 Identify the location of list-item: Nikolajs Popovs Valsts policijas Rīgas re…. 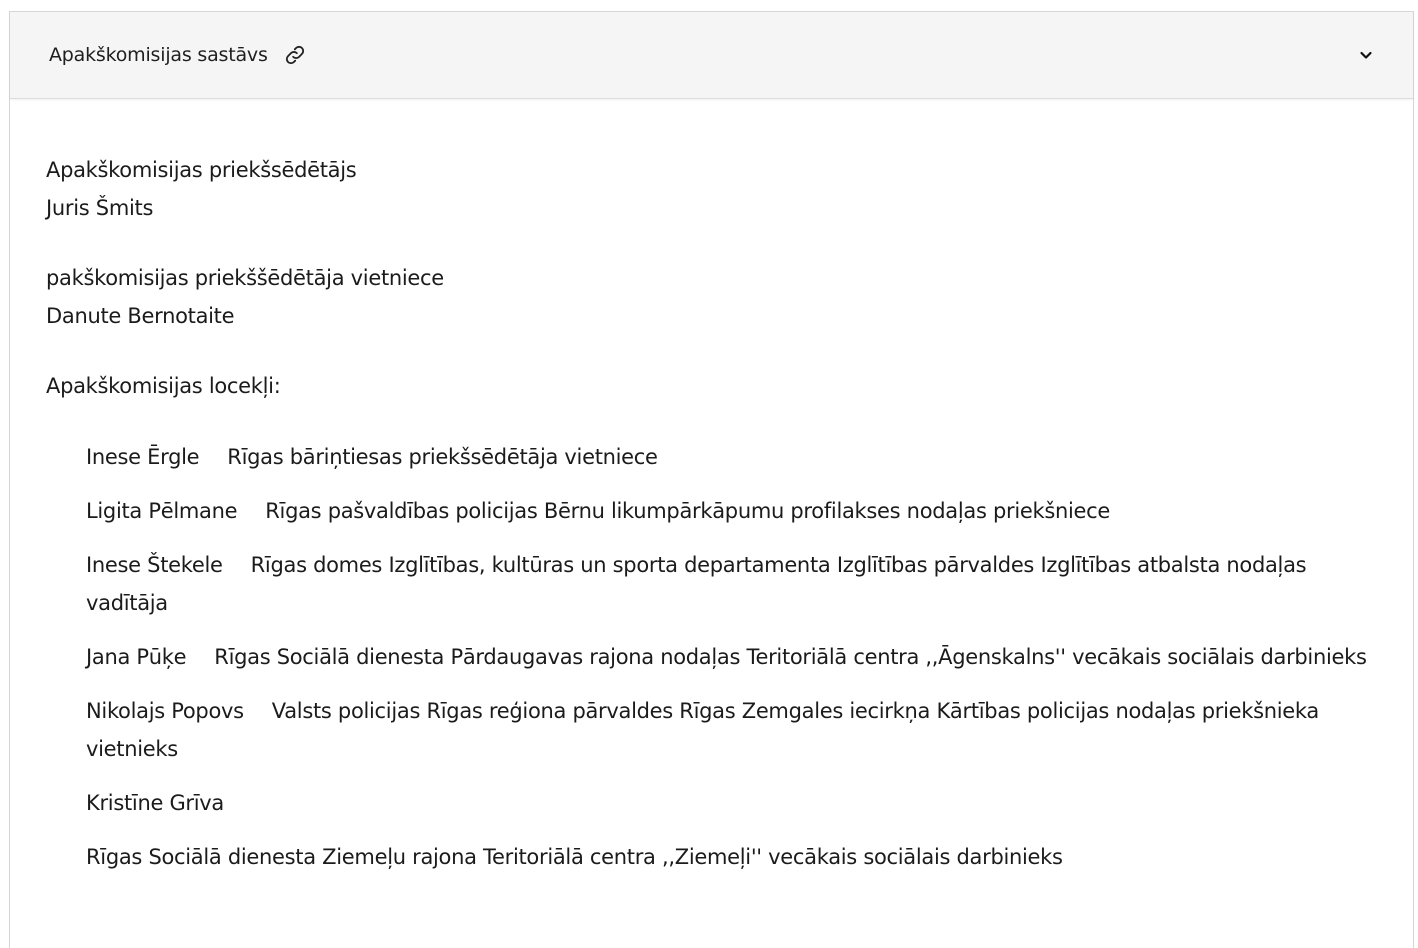
(728, 730).